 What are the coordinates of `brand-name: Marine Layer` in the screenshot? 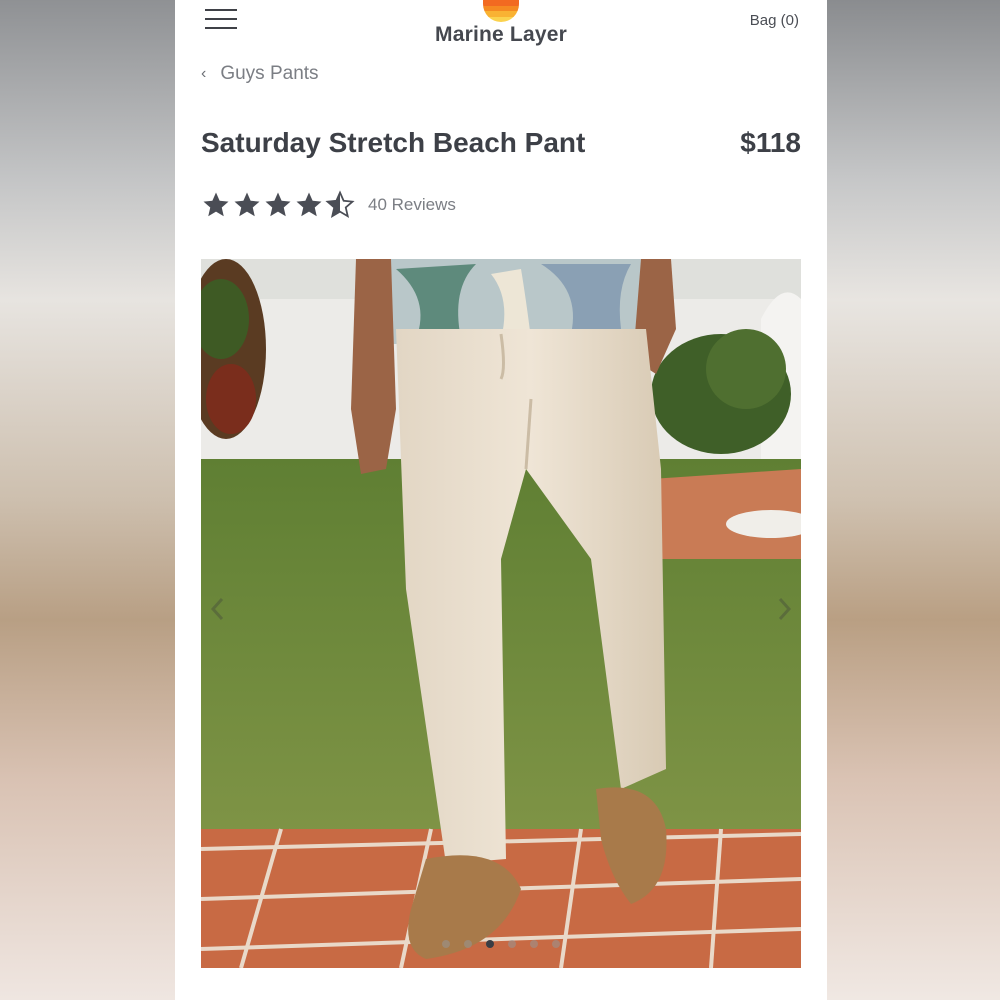 It's located at (501, 34).